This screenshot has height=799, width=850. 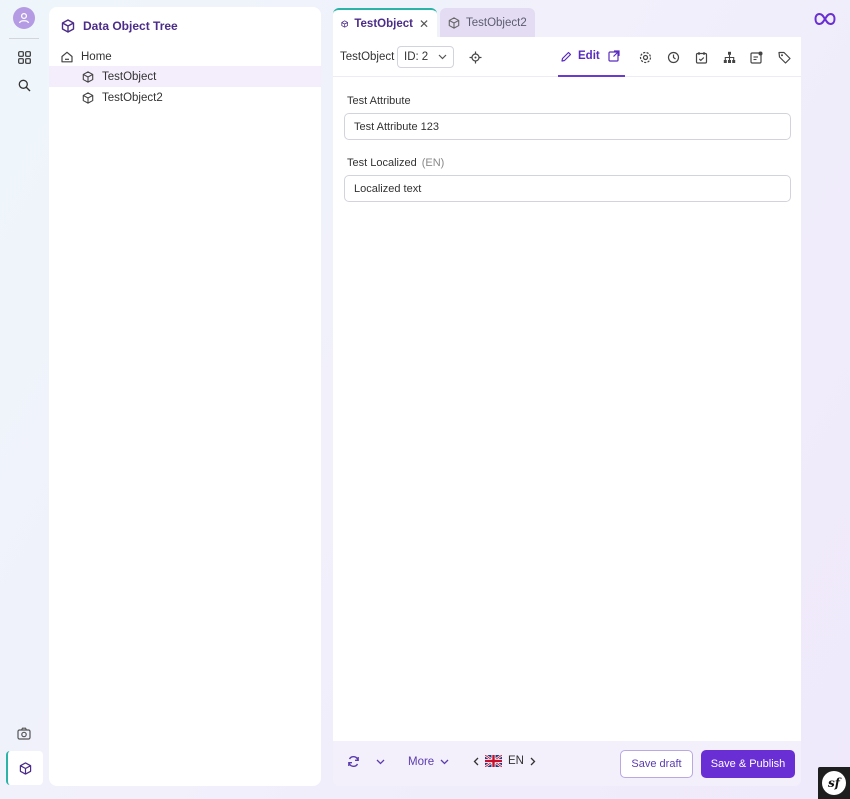 What do you see at coordinates (433, 163) in the screenshot?
I see `locale-qualifier: (EN)` at bounding box center [433, 163].